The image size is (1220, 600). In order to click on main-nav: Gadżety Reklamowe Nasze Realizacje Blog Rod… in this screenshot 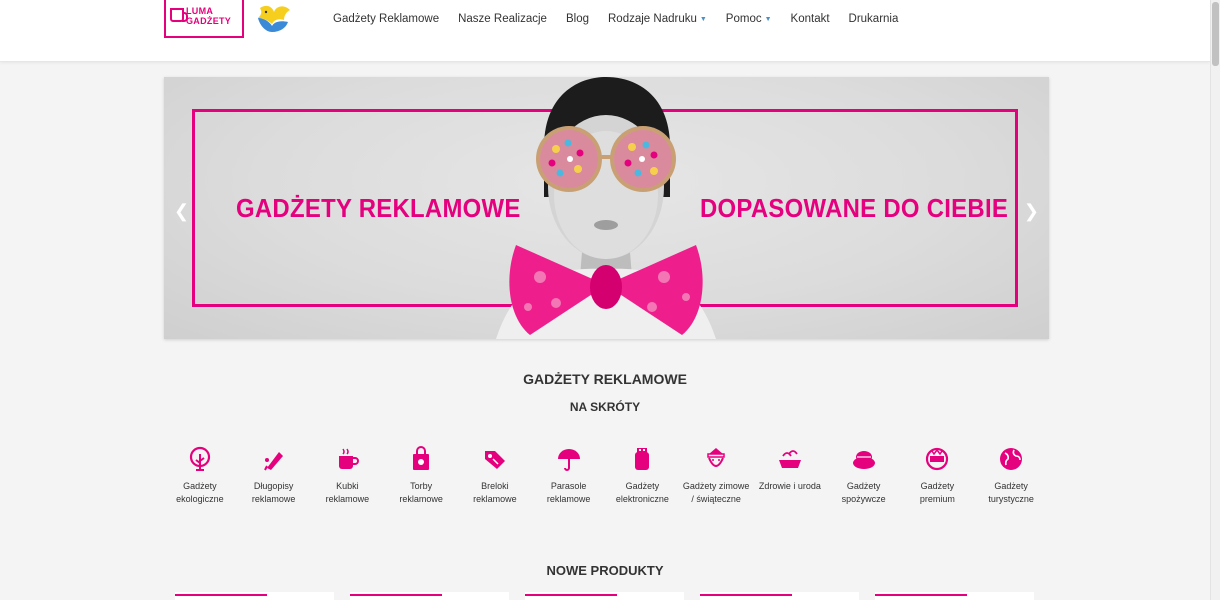, I will do `click(620, 19)`.